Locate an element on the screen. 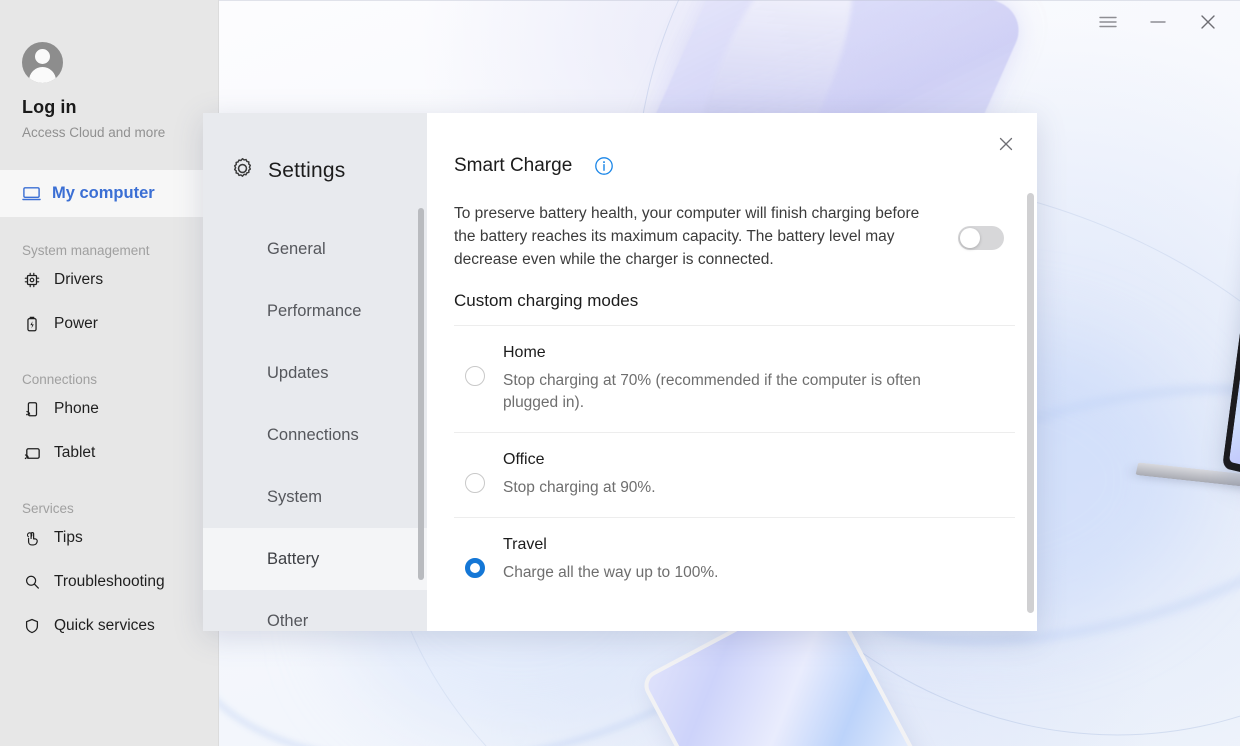 Image resolution: width=1240 pixels, height=746 pixels. settings-item-performance: Performance is located at coordinates (315, 311).